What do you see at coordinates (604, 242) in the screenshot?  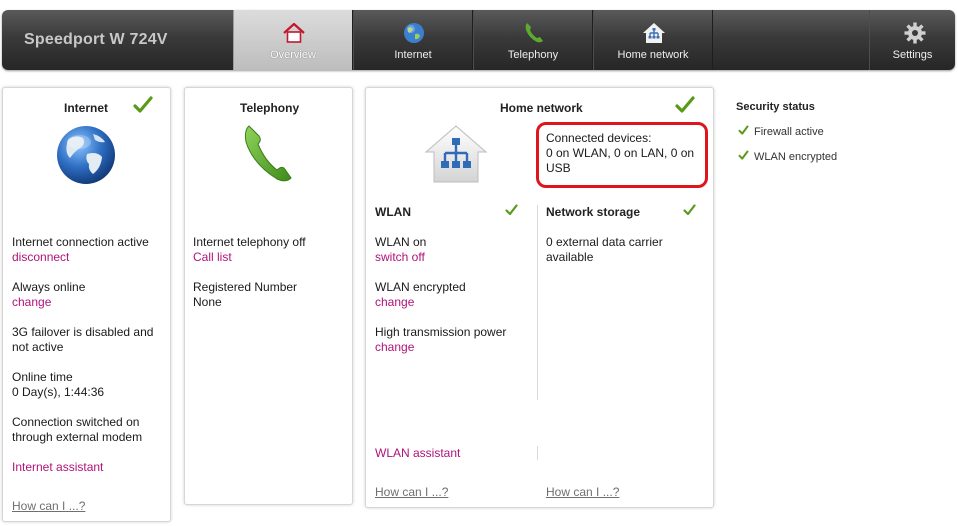 I see `storage-info-line1: 0 external data carrier` at bounding box center [604, 242].